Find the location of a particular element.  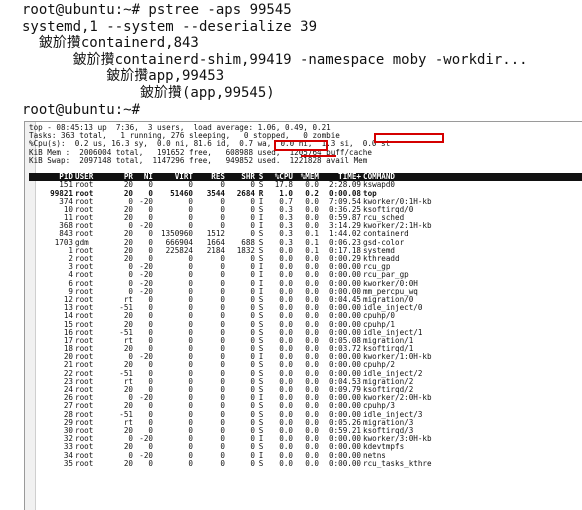

table-cell: 368 is located at coordinates (66, 226).